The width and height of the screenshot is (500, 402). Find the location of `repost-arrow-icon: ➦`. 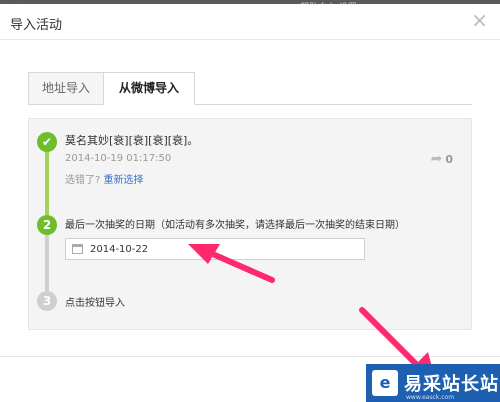

repost-arrow-icon: ➦ is located at coordinates (436, 159).